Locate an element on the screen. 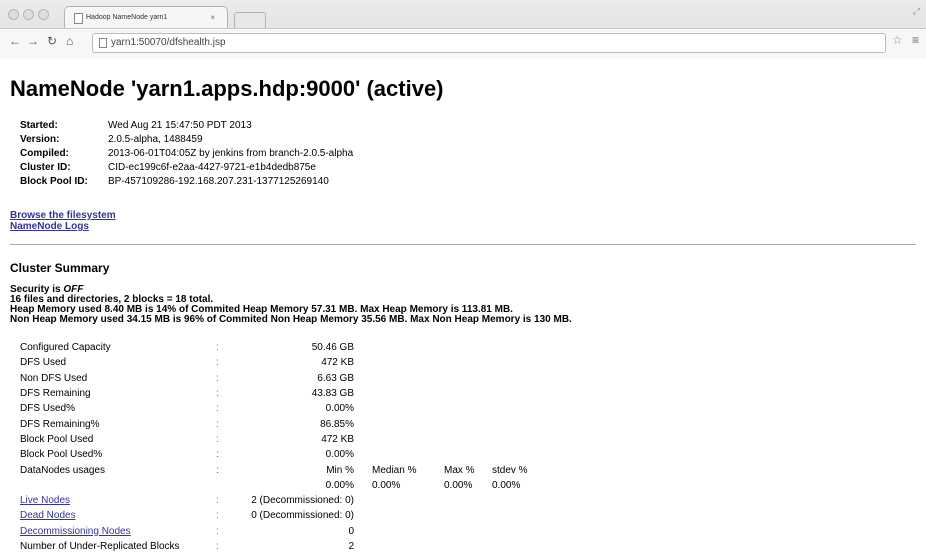 This screenshot has width=926, height=560. summary-row: Live Nodes: 2 (Decommissioned: 0) is located at coordinates (278, 500).